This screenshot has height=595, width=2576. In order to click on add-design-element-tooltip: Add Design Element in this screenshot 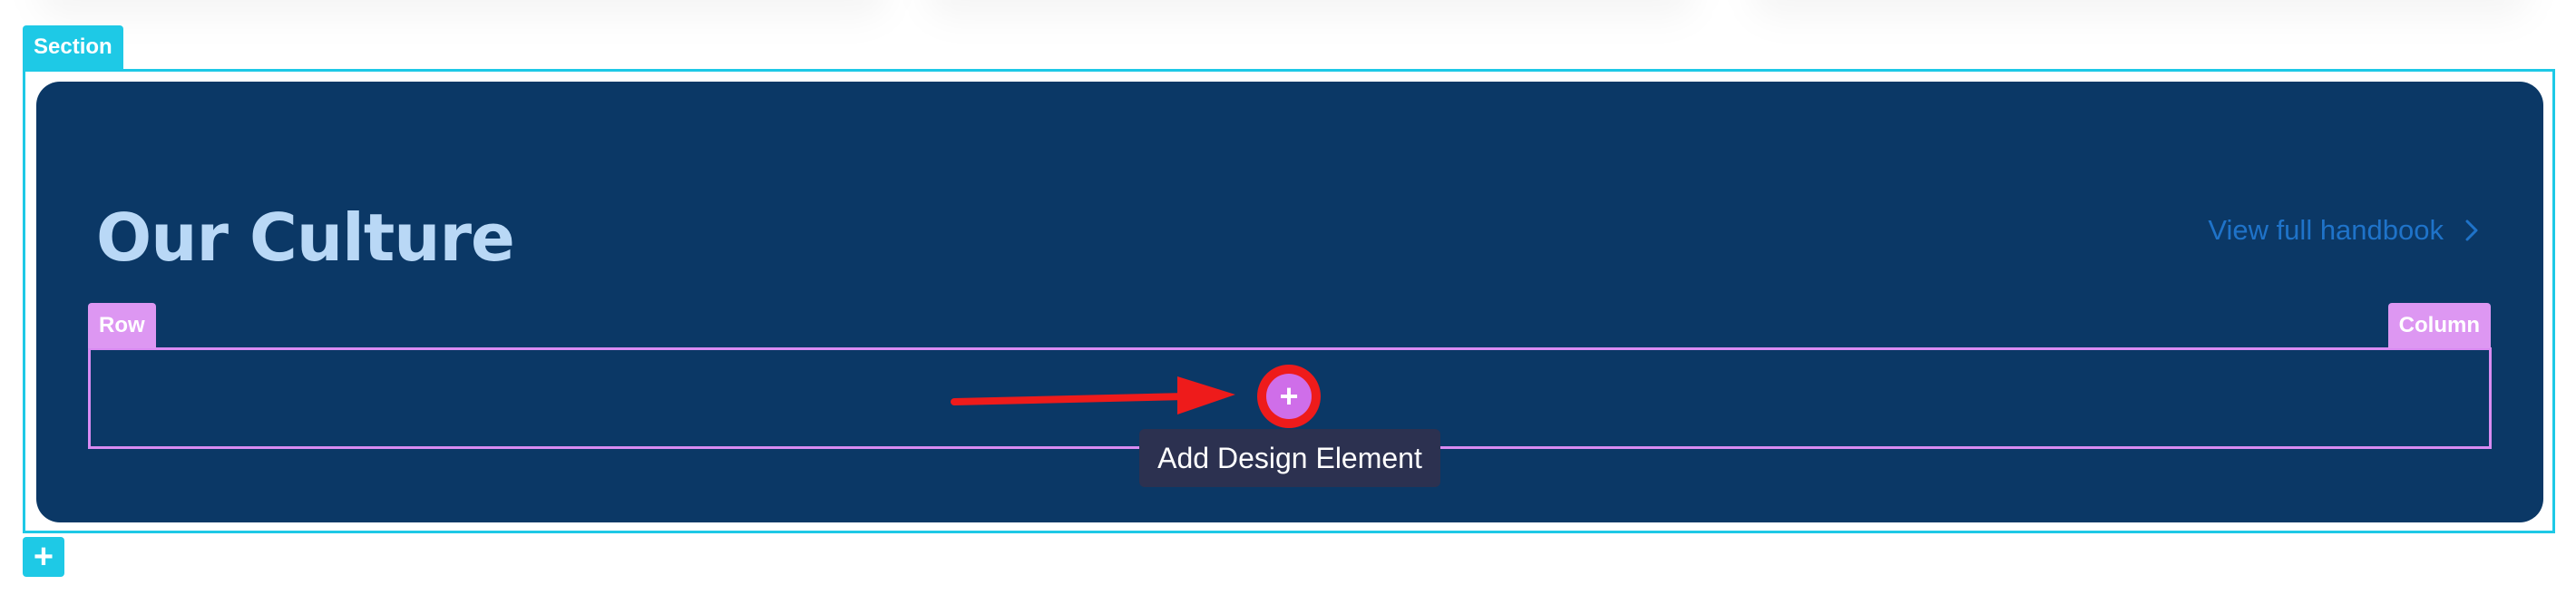, I will do `click(1289, 458)`.